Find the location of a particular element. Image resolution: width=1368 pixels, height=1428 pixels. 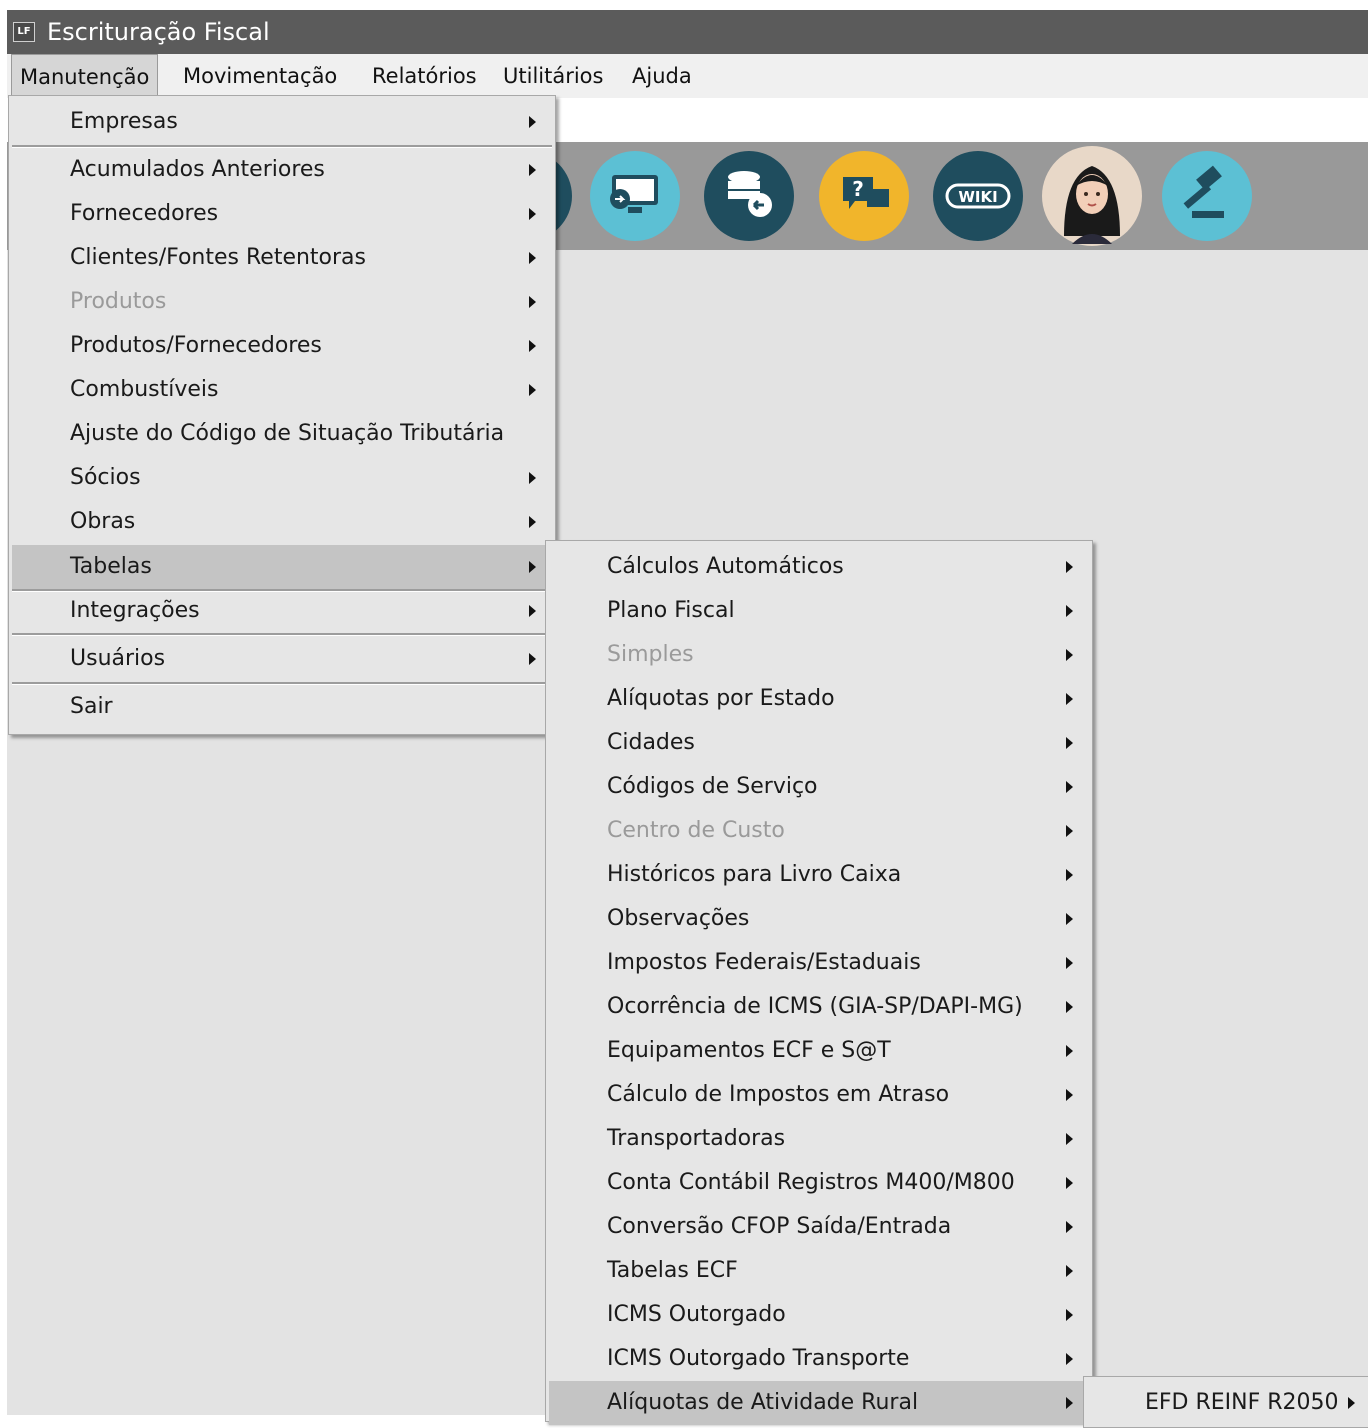

menu-item-label: Impostos Federais/Estaduais is located at coordinates (764, 962).